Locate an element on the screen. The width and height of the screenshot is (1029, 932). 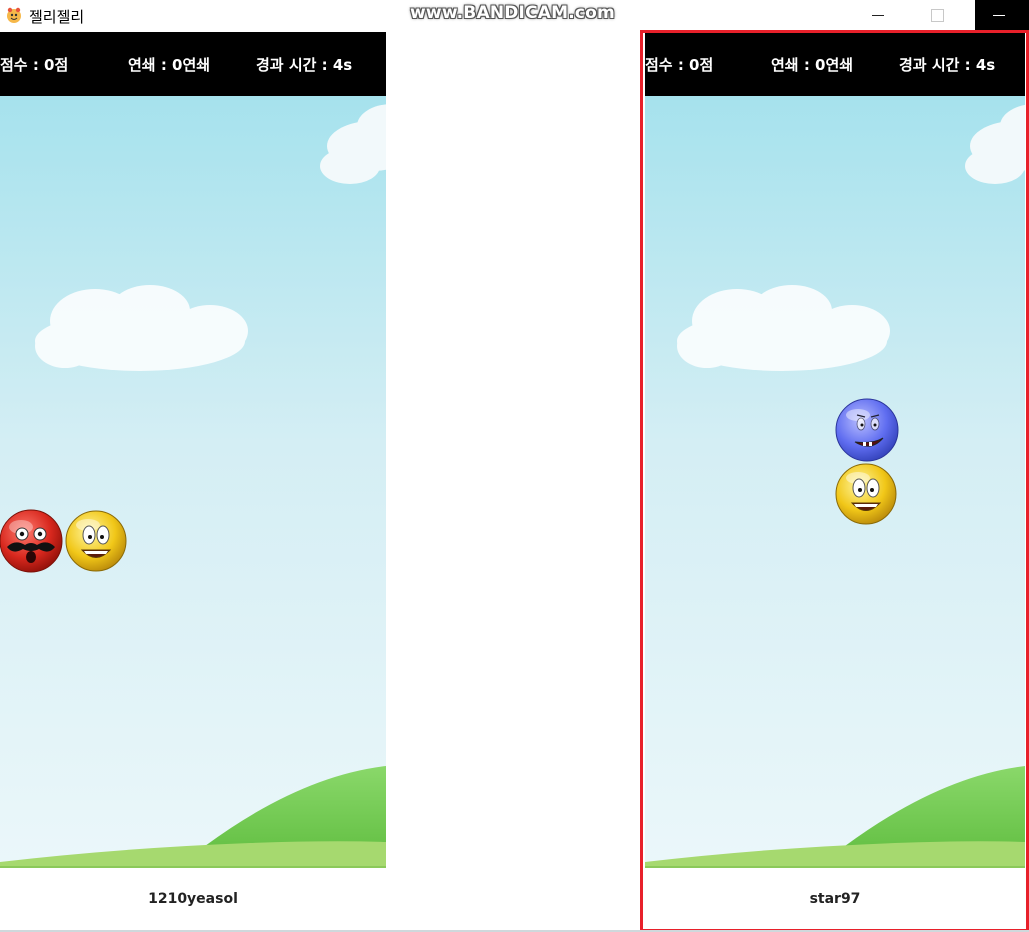
player-name: star97 is located at coordinates (835, 899).